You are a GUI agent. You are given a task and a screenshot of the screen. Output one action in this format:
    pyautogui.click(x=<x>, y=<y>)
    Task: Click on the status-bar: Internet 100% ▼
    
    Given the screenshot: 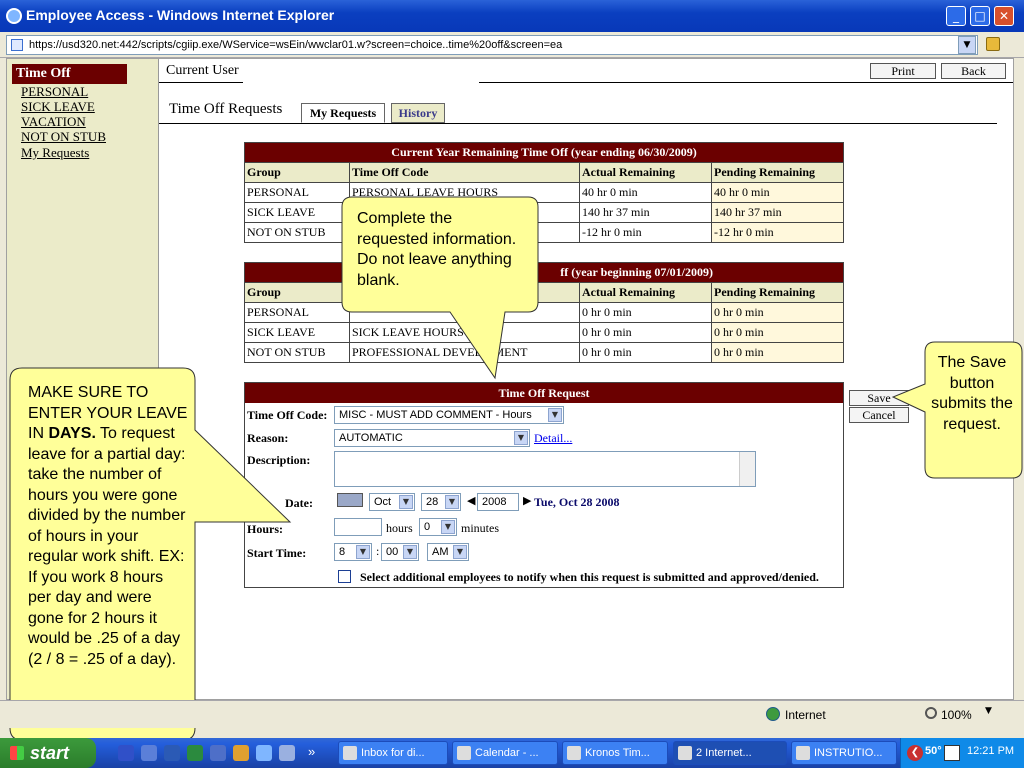 What is the action you would take?
    pyautogui.click(x=512, y=714)
    